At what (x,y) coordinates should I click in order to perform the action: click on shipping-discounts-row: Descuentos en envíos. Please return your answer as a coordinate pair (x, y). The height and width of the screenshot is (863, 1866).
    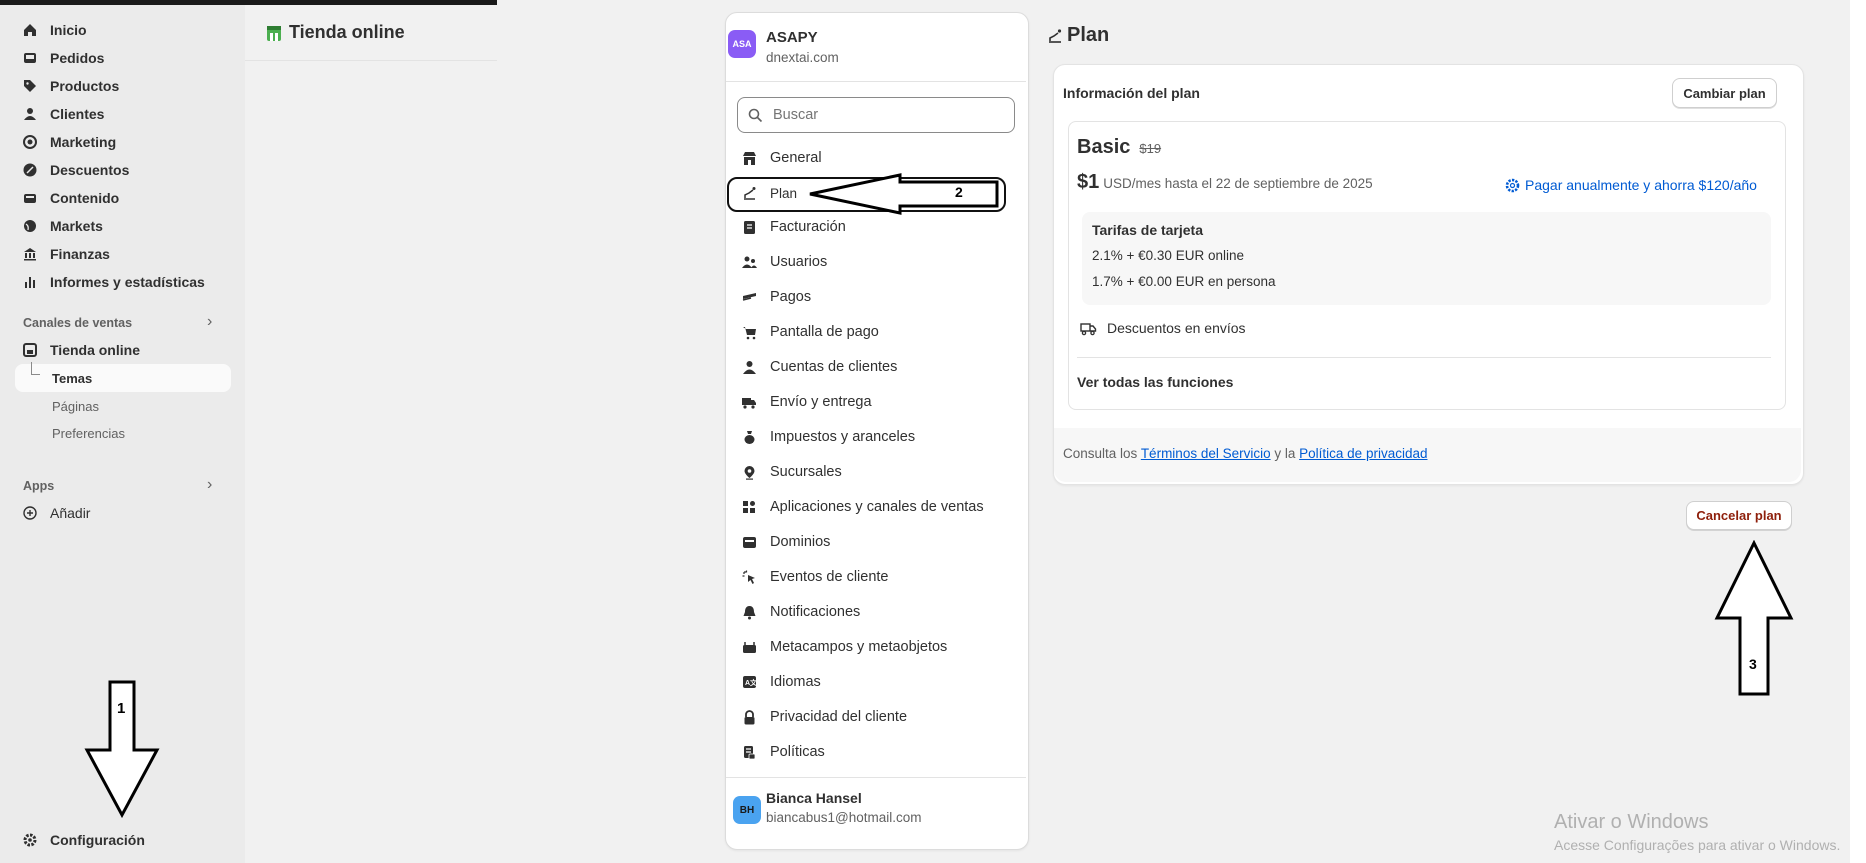
    Looking at the image, I should click on (1163, 328).